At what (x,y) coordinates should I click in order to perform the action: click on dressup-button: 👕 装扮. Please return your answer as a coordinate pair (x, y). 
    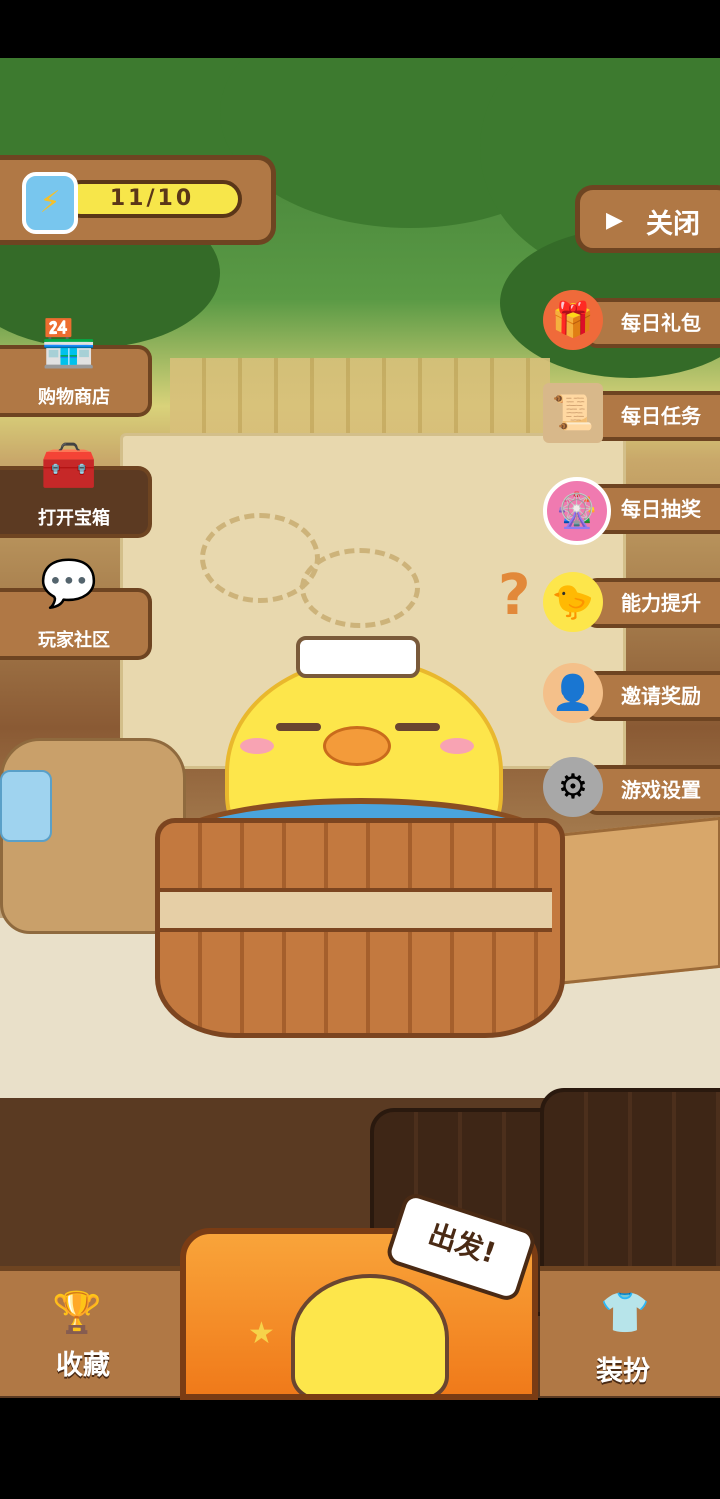
    Looking at the image, I should click on (630, 1331).